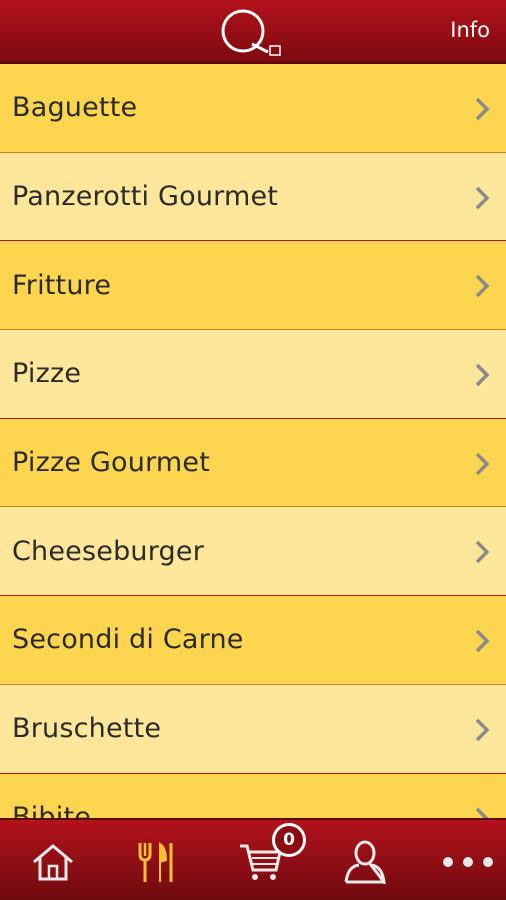 The height and width of the screenshot is (900, 506). Describe the element at coordinates (468, 862) in the screenshot. I see `more-icon` at that location.